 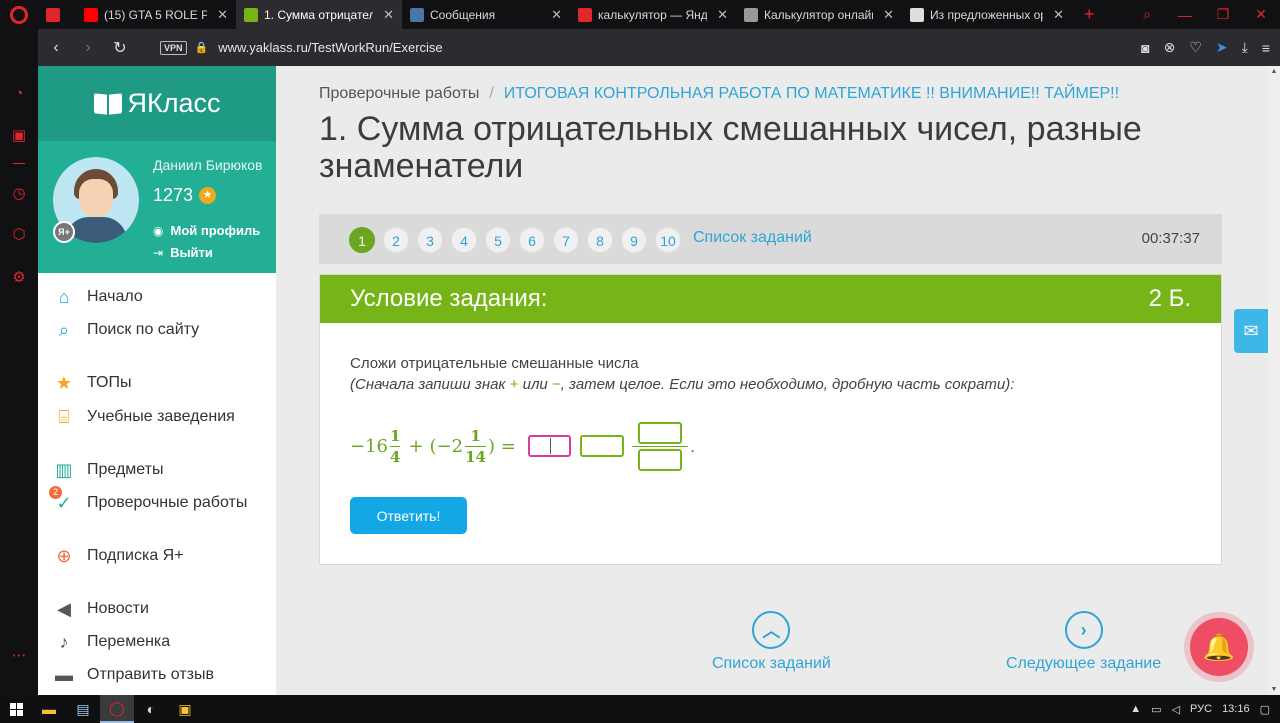 What do you see at coordinates (92, 383) in the screenshot?
I see `sidebar-item: ★ ТОПы` at bounding box center [92, 383].